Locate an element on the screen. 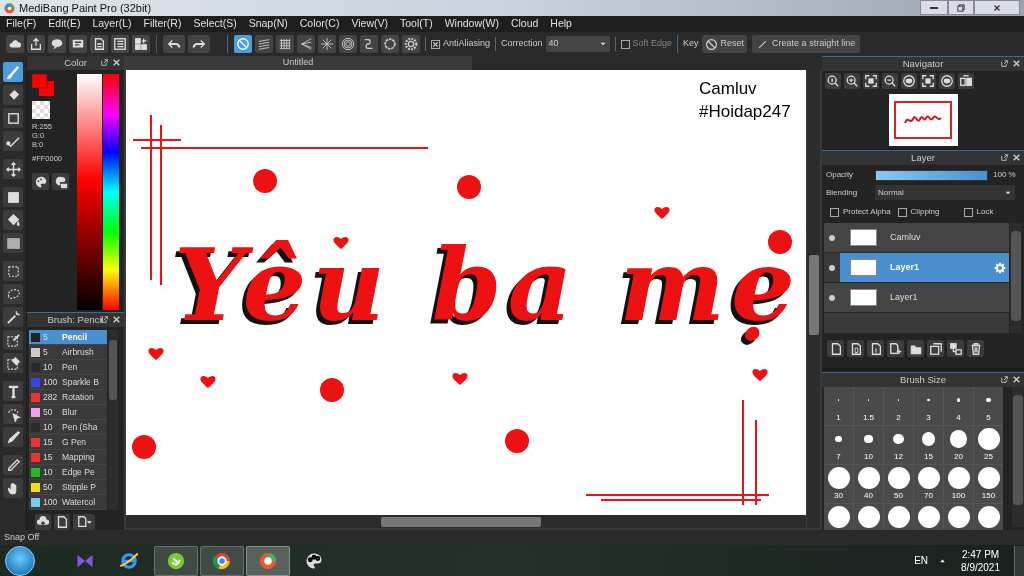 The image size is (1024, 576). reset-button: Reset is located at coordinates (724, 44).